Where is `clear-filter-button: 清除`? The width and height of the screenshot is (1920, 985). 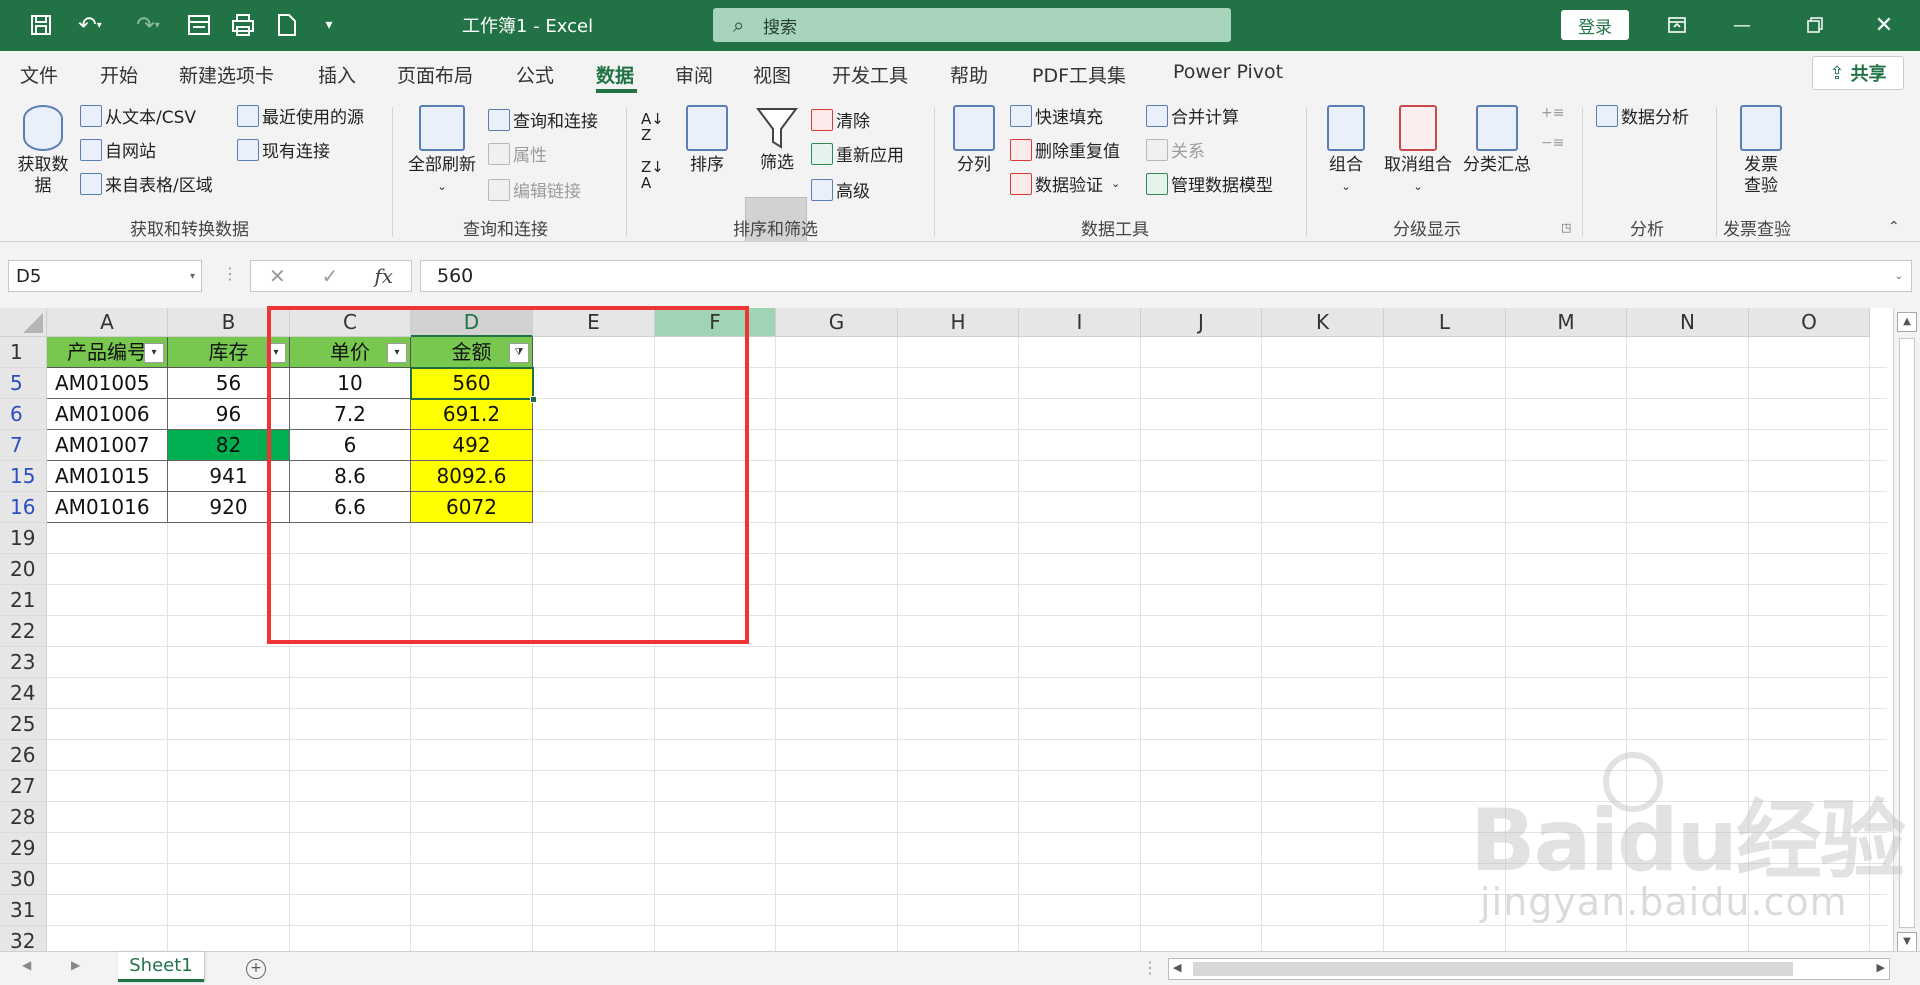 clear-filter-button: 清除 is located at coordinates (840, 119).